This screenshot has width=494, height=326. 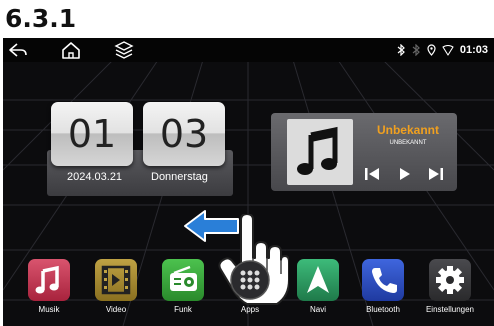 What do you see at coordinates (431, 50) in the screenshot?
I see `location-icon` at bounding box center [431, 50].